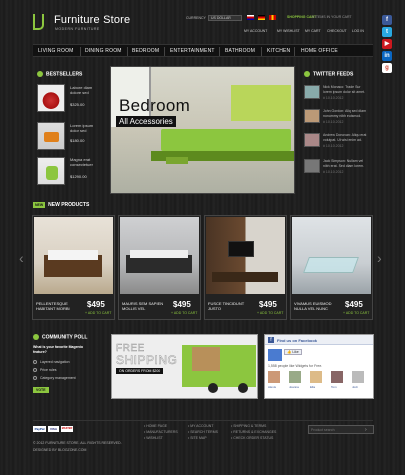  Describe the element at coordinates (275, 355) in the screenshot. I see `page-avatar` at that location.